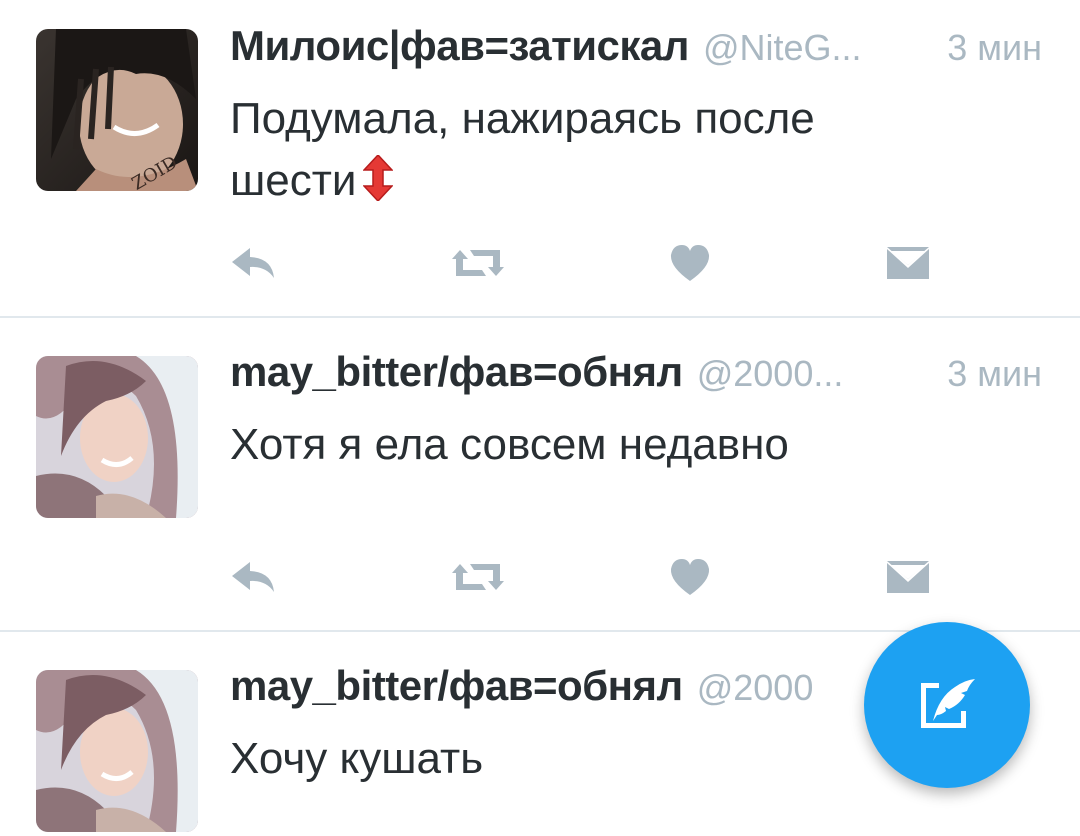 The width and height of the screenshot is (1080, 836). Describe the element at coordinates (117, 110) in the screenshot. I see `avatar: ZOID` at that location.